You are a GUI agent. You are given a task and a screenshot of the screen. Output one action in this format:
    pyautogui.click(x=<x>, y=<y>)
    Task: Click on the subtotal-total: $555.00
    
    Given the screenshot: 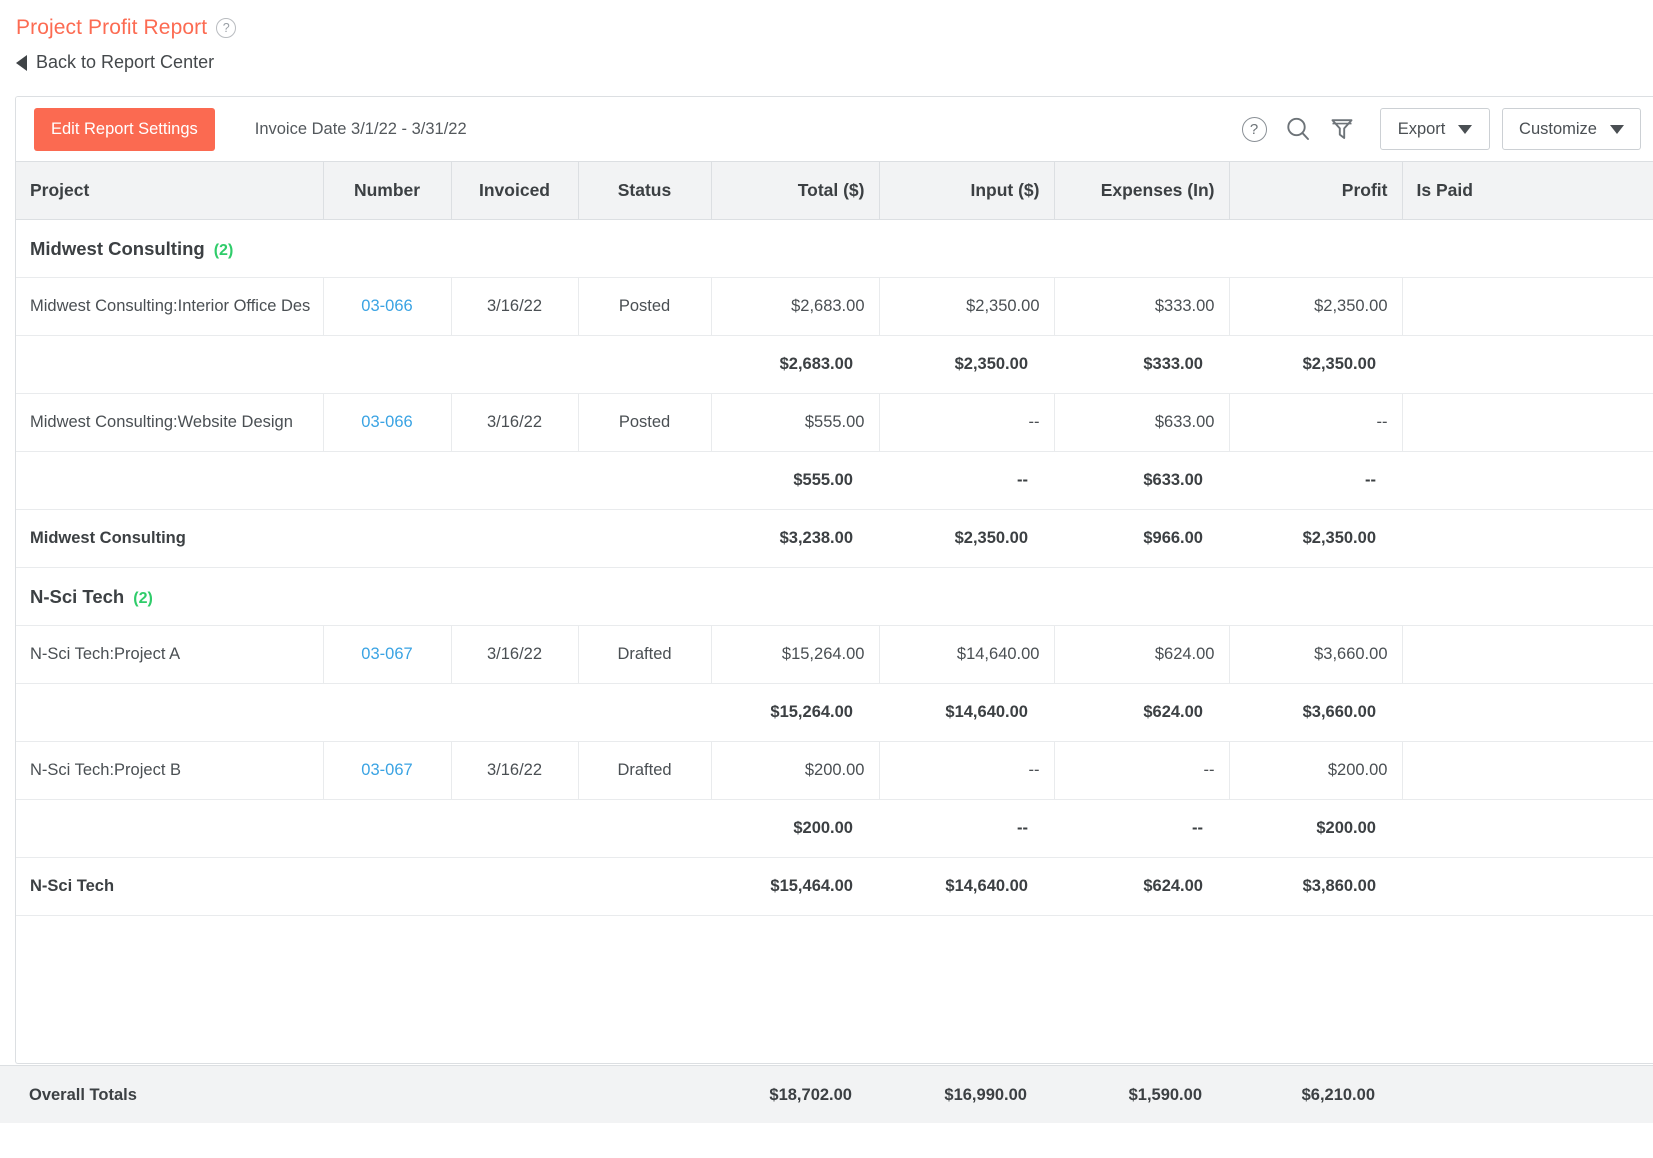 What is the action you would take?
    pyautogui.click(x=795, y=480)
    